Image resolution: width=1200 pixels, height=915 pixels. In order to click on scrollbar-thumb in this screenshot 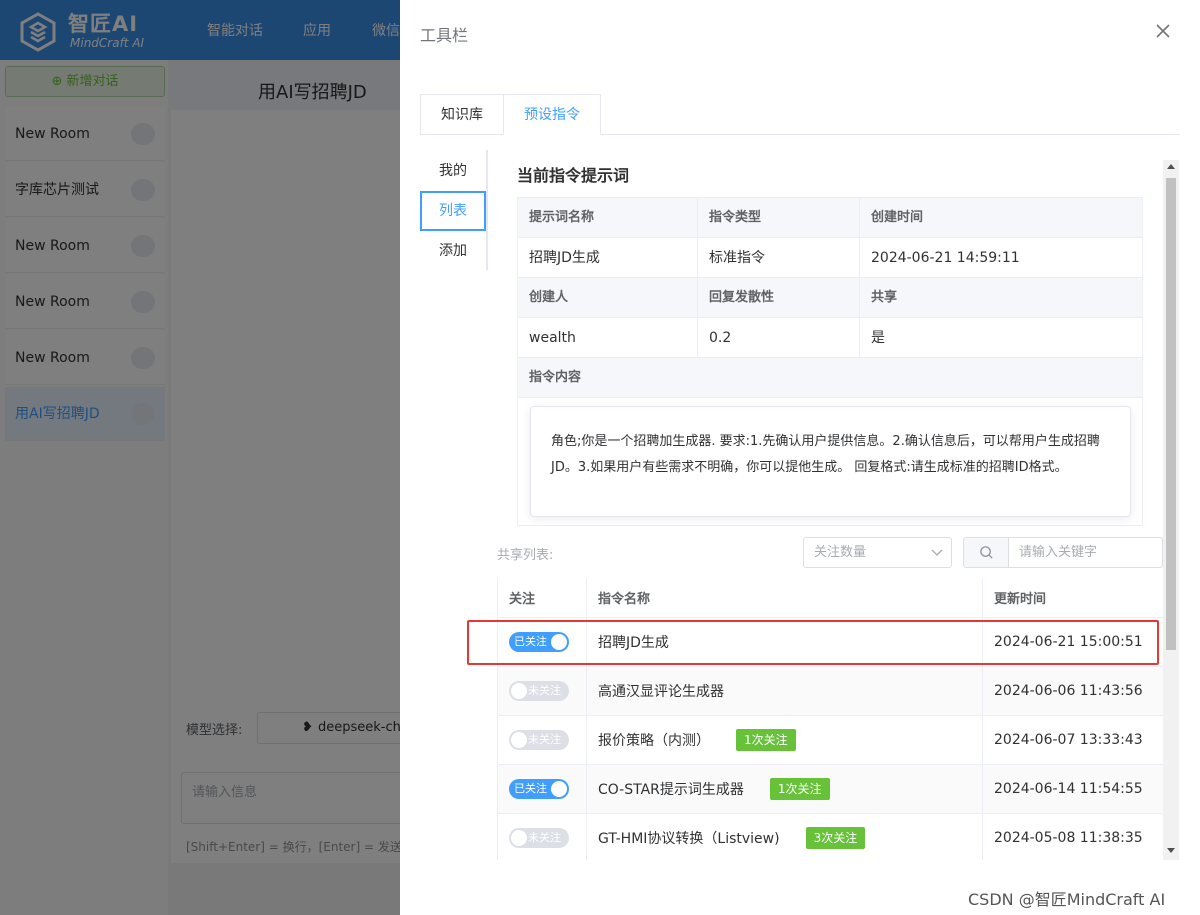, I will do `click(1171, 414)`.